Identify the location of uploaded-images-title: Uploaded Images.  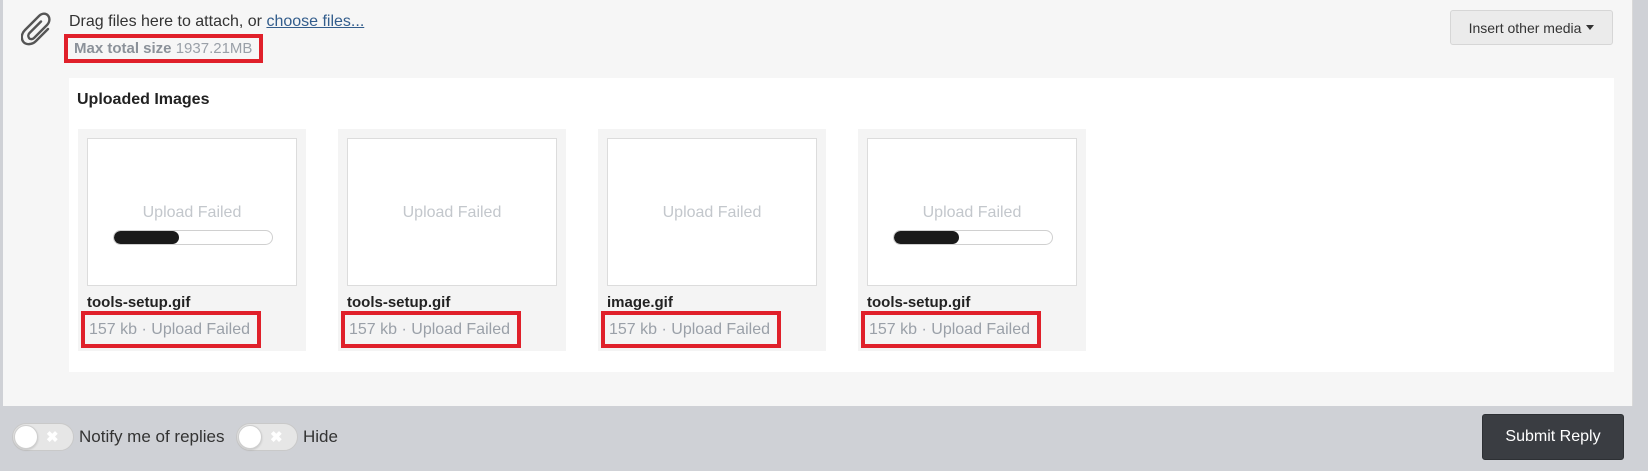
(143, 99).